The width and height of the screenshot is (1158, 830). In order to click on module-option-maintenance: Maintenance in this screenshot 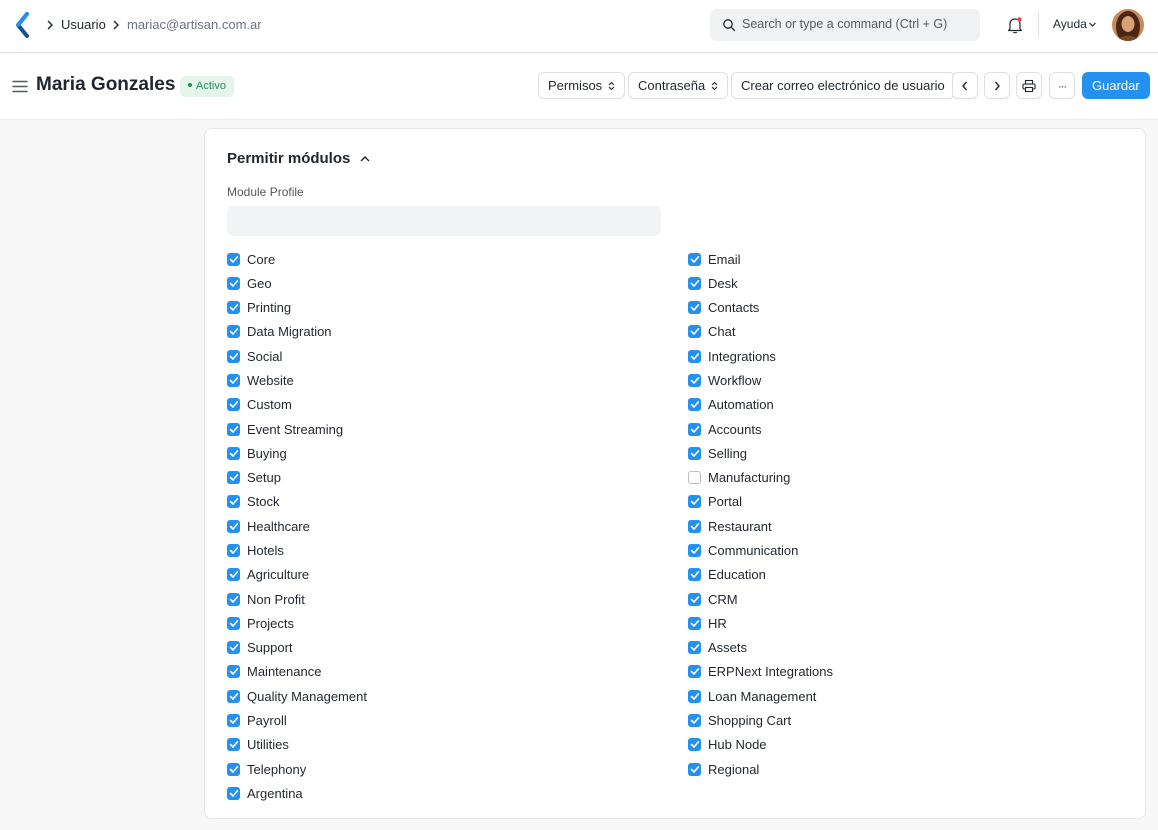, I will do `click(297, 672)`.